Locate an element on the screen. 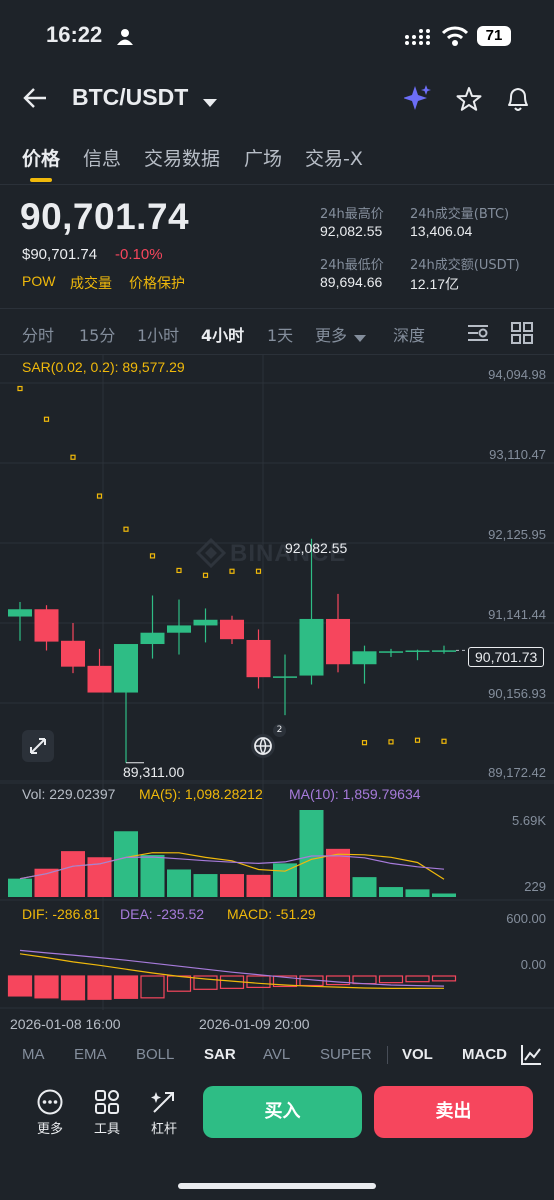  stat-vol-btc-label: 24h成交量(BTC) is located at coordinates (460, 214).